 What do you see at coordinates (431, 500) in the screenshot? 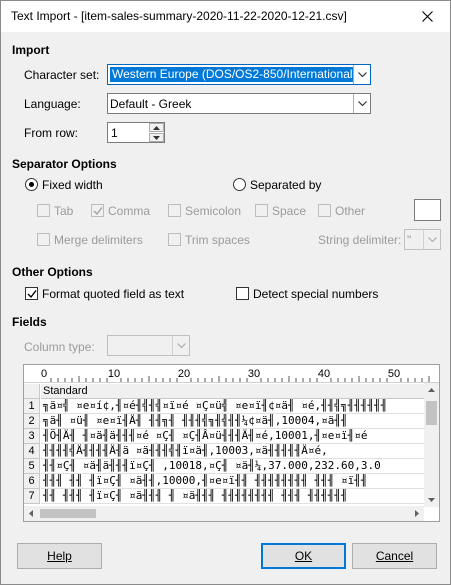
I see `scroll-down-icon` at bounding box center [431, 500].